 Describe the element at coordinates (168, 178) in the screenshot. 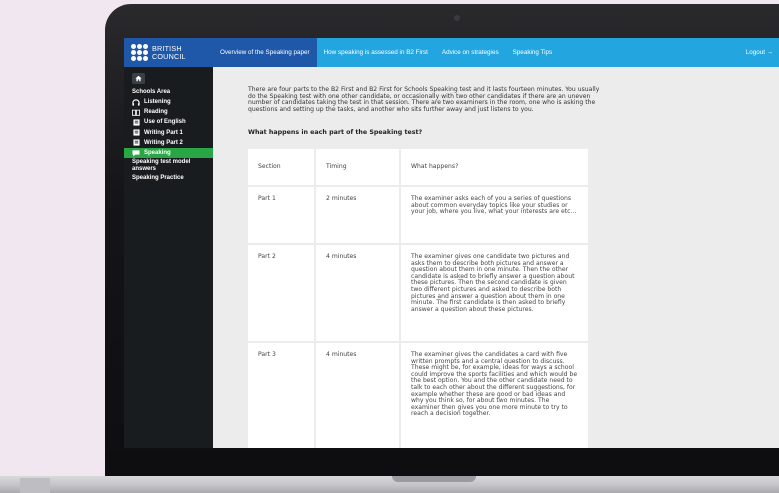

I see `sidebar-item-speaking-practice: Speaking Practice` at that location.